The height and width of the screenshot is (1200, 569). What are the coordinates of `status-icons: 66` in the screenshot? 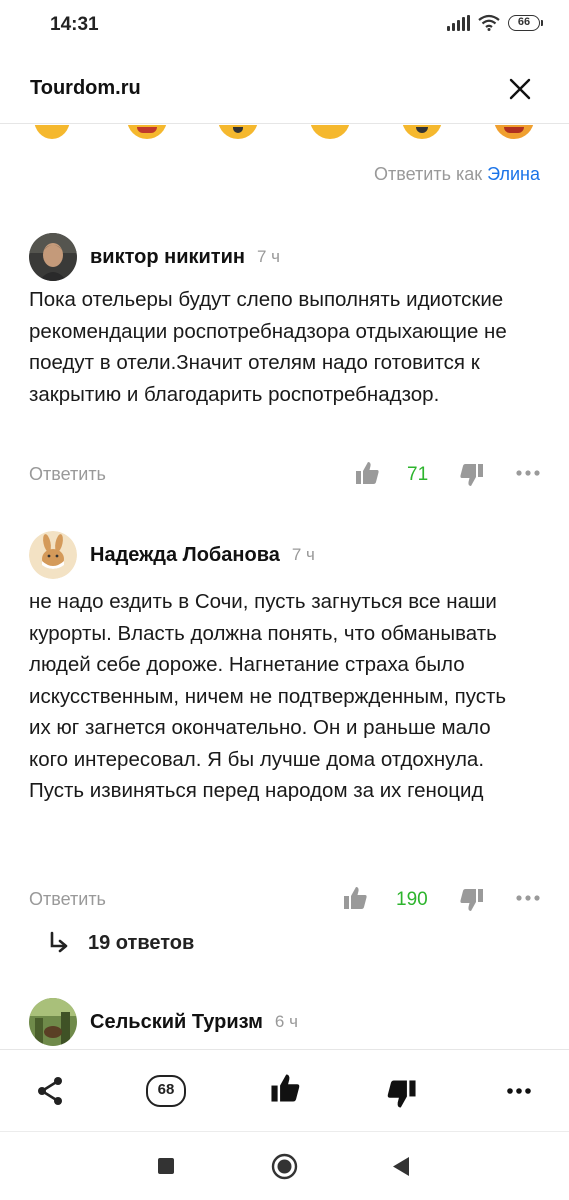 It's located at (495, 22).